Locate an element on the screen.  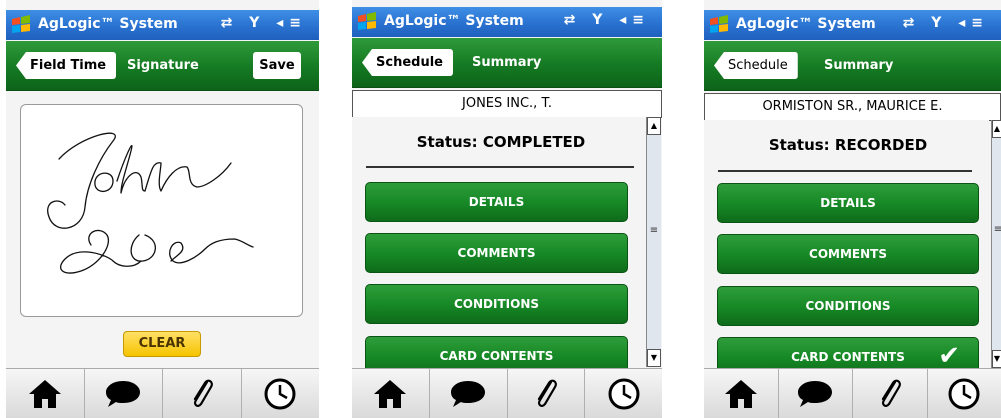
status-label: Status: COMPLETED is located at coordinates (501, 142).